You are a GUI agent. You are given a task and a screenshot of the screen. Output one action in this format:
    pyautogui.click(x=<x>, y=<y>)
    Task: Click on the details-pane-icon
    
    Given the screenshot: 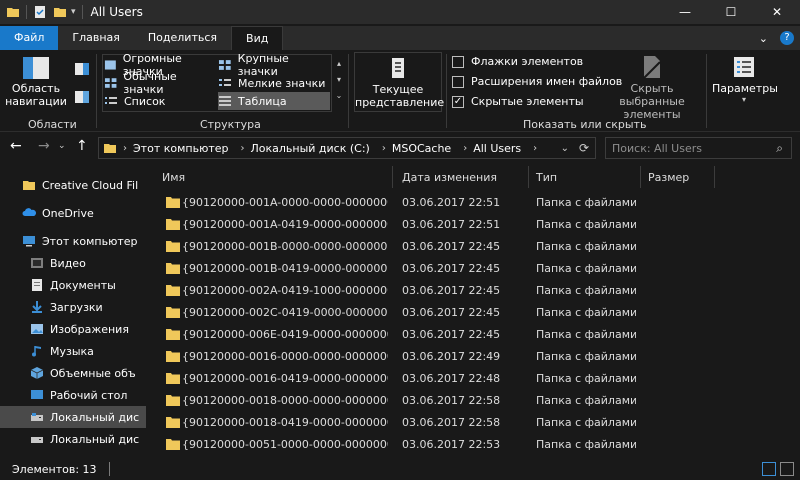 What is the action you would take?
    pyautogui.click(x=82, y=97)
    